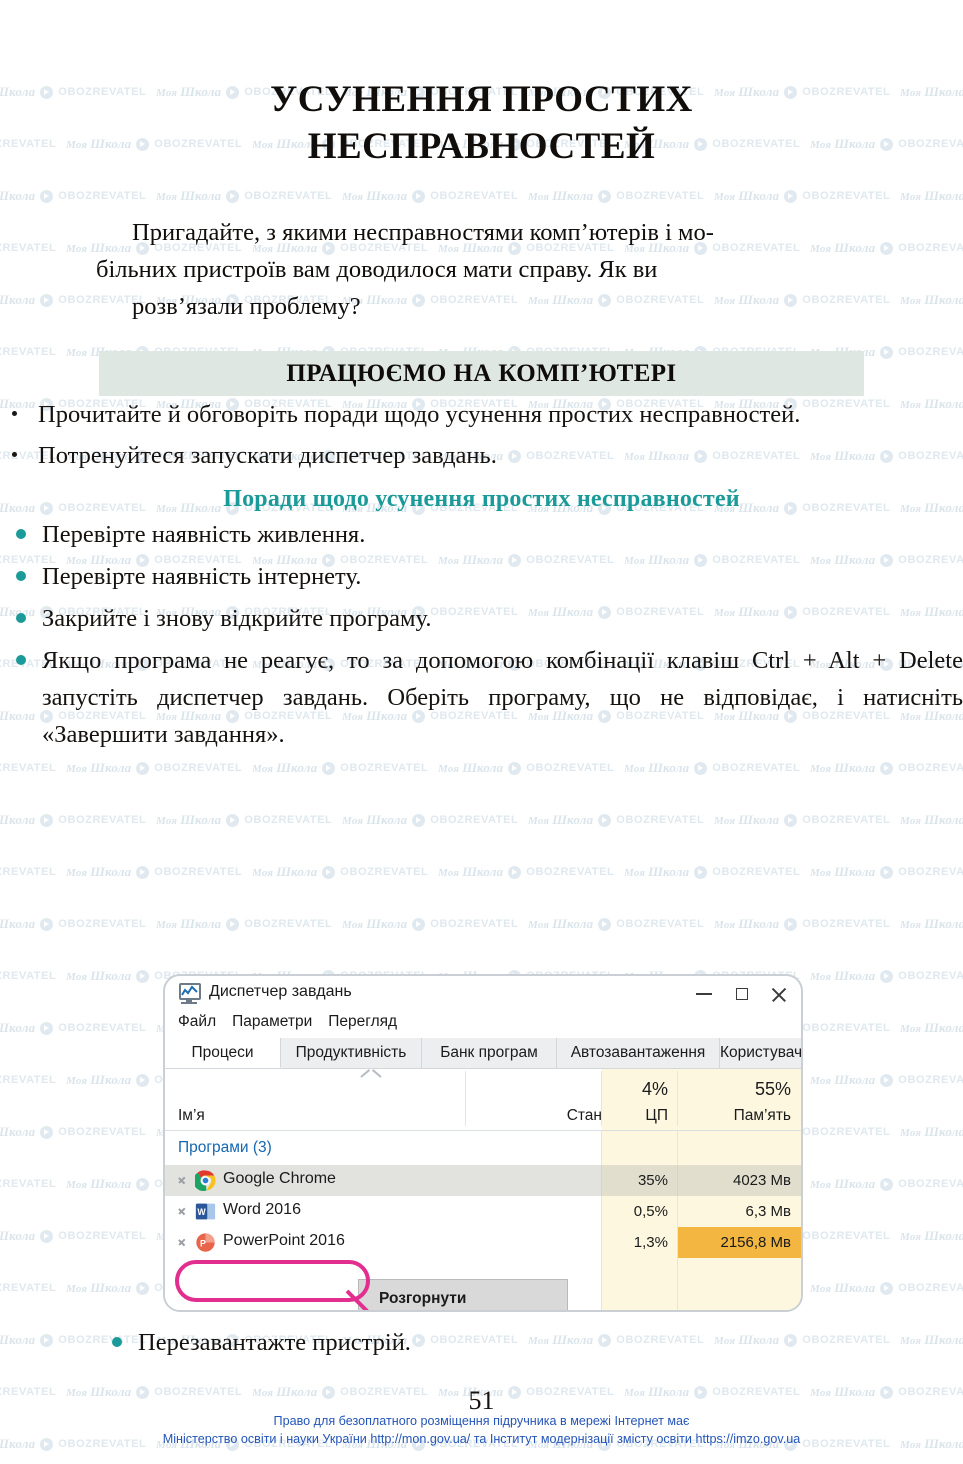 The height and width of the screenshot is (1464, 963). What do you see at coordinates (223, 1053) in the screenshot?
I see `tab-processes: Процеси` at bounding box center [223, 1053].